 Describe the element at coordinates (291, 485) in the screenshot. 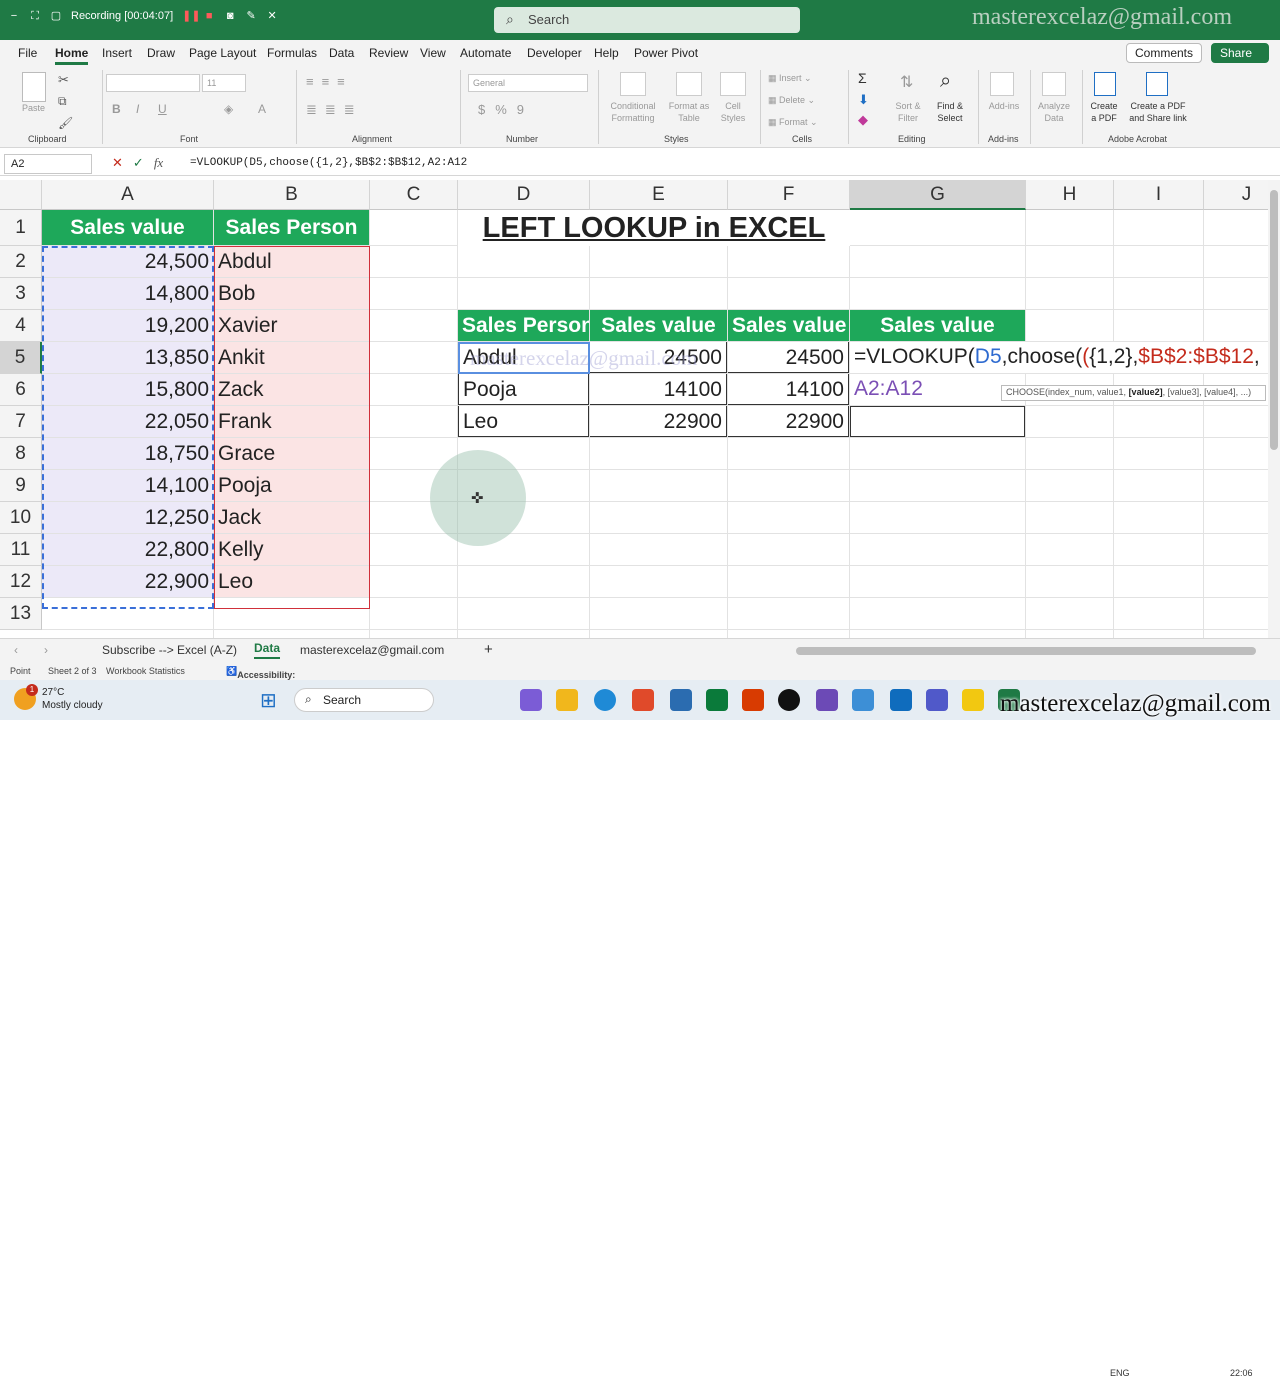

I see `sales-person-cell: Pooja` at that location.